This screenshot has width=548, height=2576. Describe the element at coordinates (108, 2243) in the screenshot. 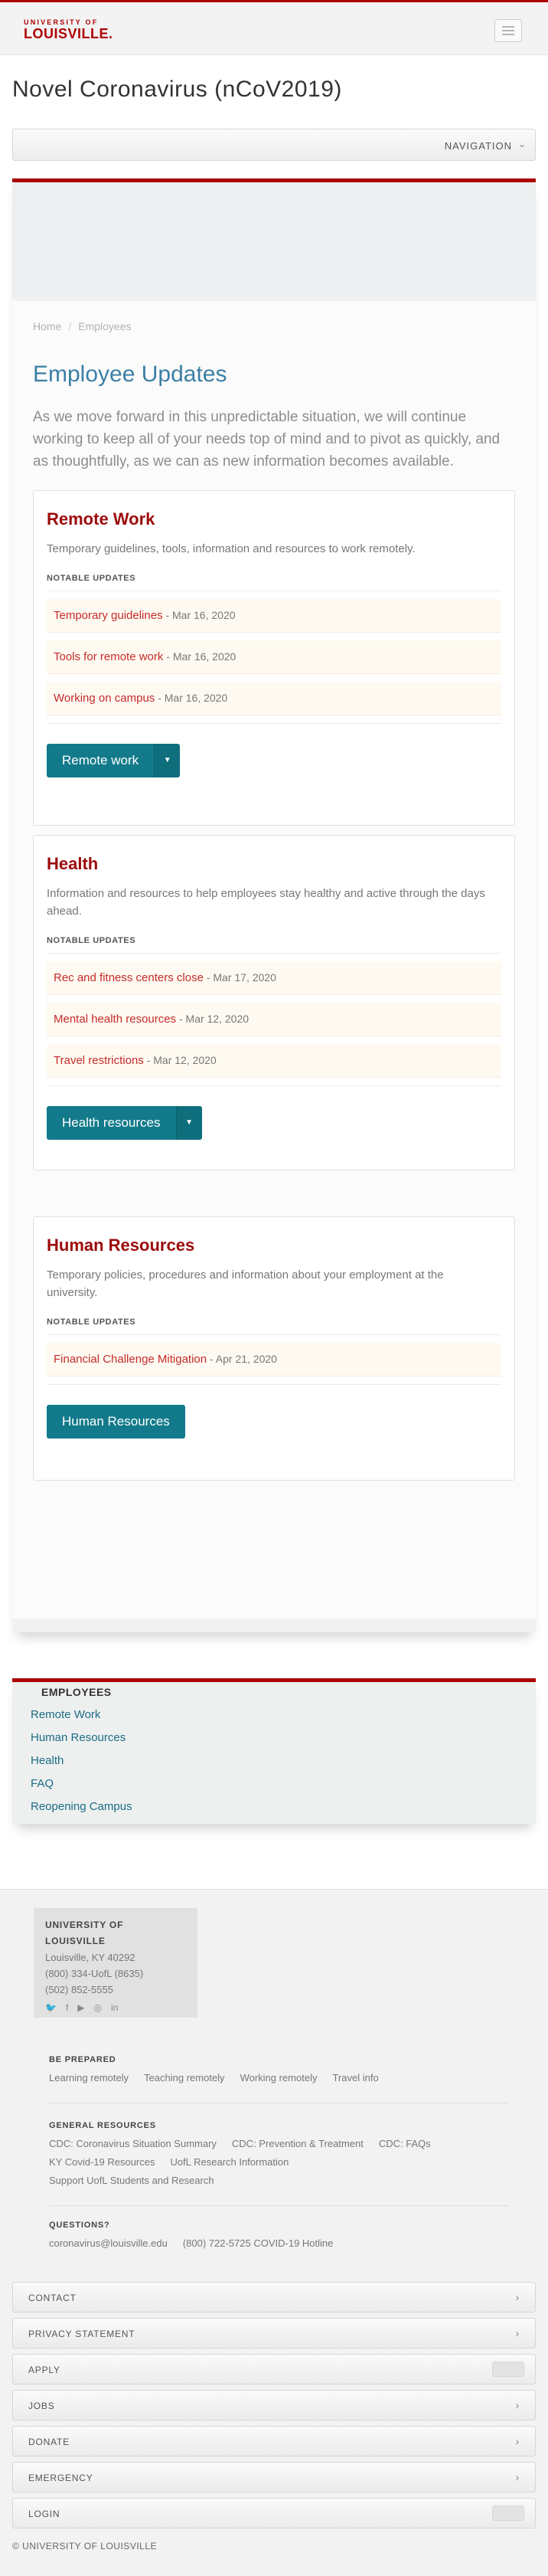

I see `footer-email-link: coronavirus@louisville.edu` at that location.